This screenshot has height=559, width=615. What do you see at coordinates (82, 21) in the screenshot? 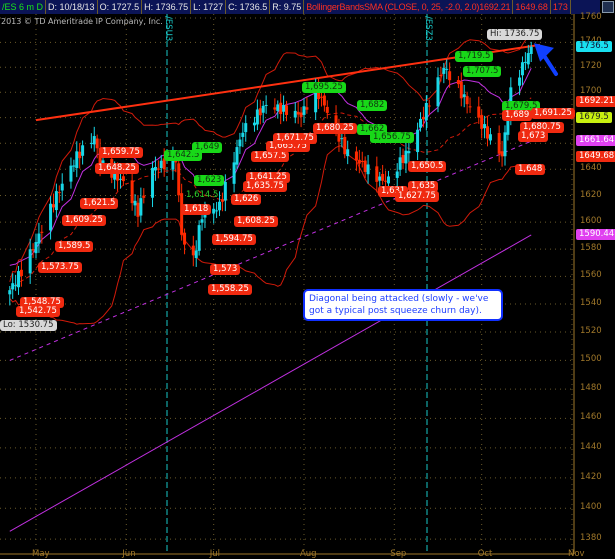
I see `copyright-text: 2013 © TD Ameritrade IP Company, Inc.` at bounding box center [82, 21].